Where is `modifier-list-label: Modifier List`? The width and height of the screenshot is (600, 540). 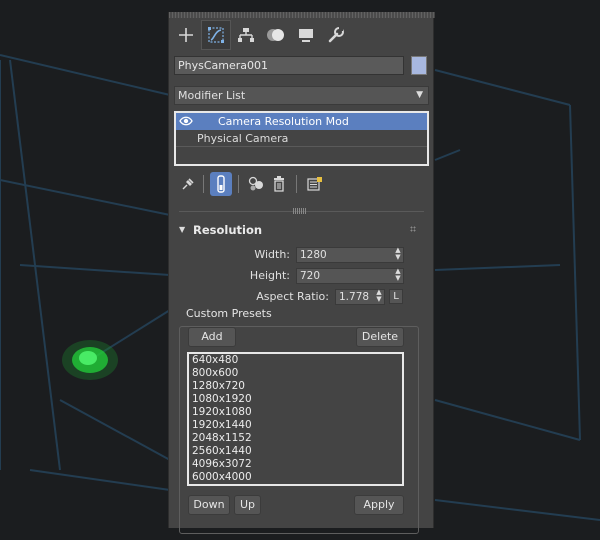
modifier-list-label: Modifier List is located at coordinates (212, 95).